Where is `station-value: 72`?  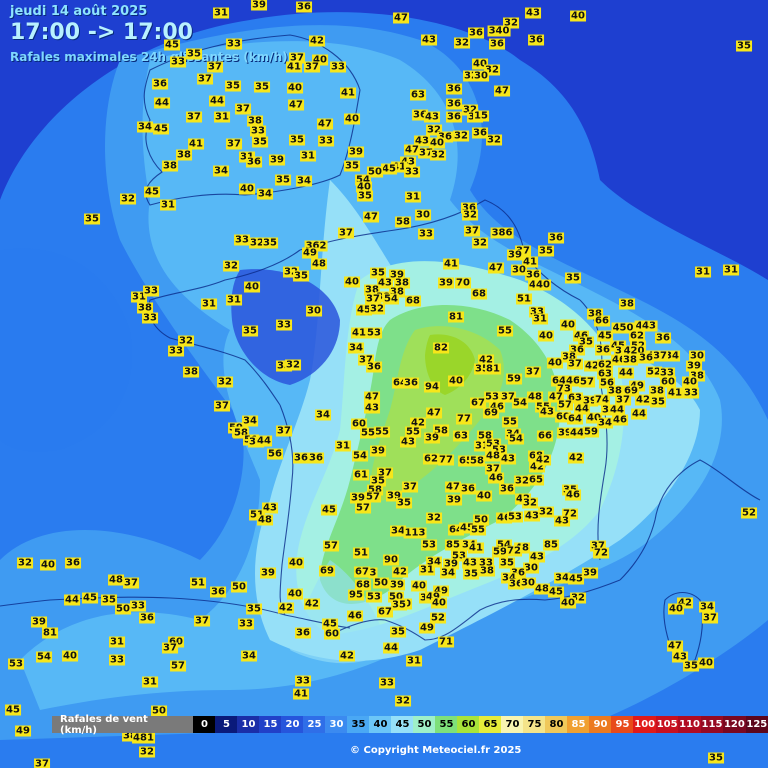
station-value: 72 is located at coordinates (601, 553).